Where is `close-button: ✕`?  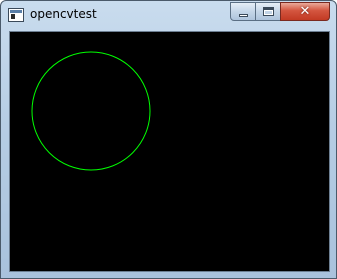 close-button: ✕ is located at coordinates (305, 11).